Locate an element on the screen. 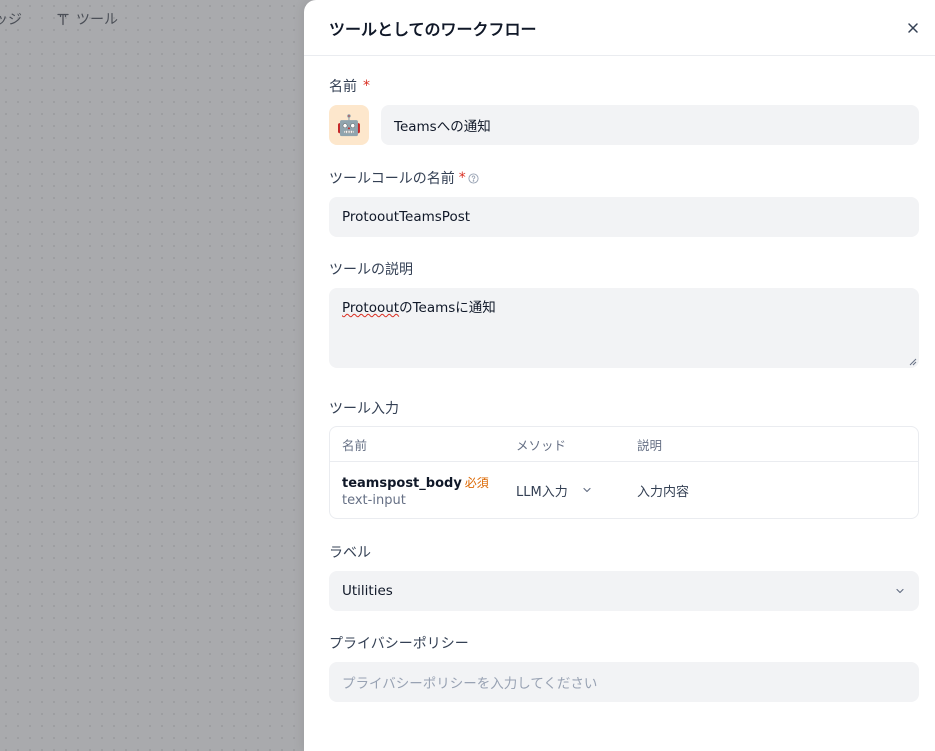 The width and height of the screenshot is (935, 751). nav-item-label: ツール is located at coordinates (97, 20).